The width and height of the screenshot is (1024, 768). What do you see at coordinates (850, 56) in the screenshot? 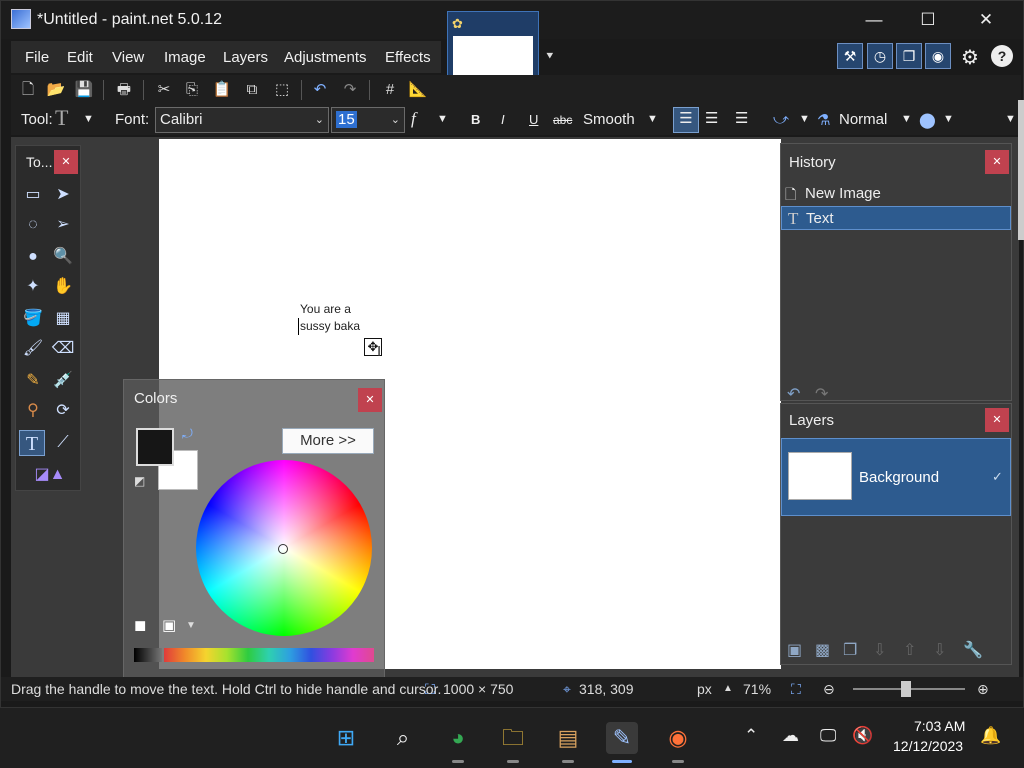
I see `tools-window-toggle-icon: ⚒` at bounding box center [850, 56].